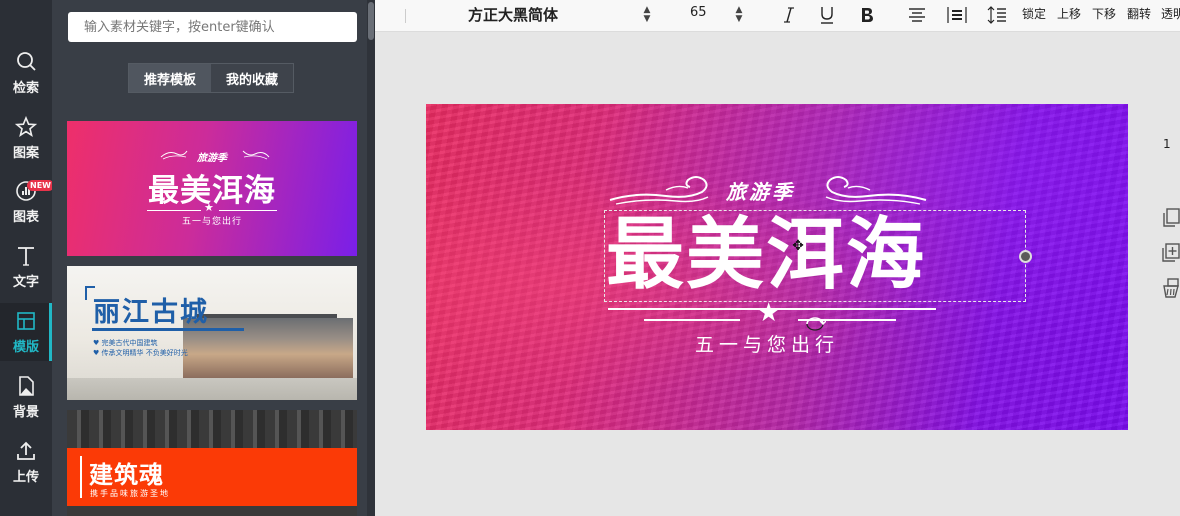  Describe the element at coordinates (140, 353) in the screenshot. I see `thumb-text-line: ♥ 传承文明精华 不负美好时光` at that location.